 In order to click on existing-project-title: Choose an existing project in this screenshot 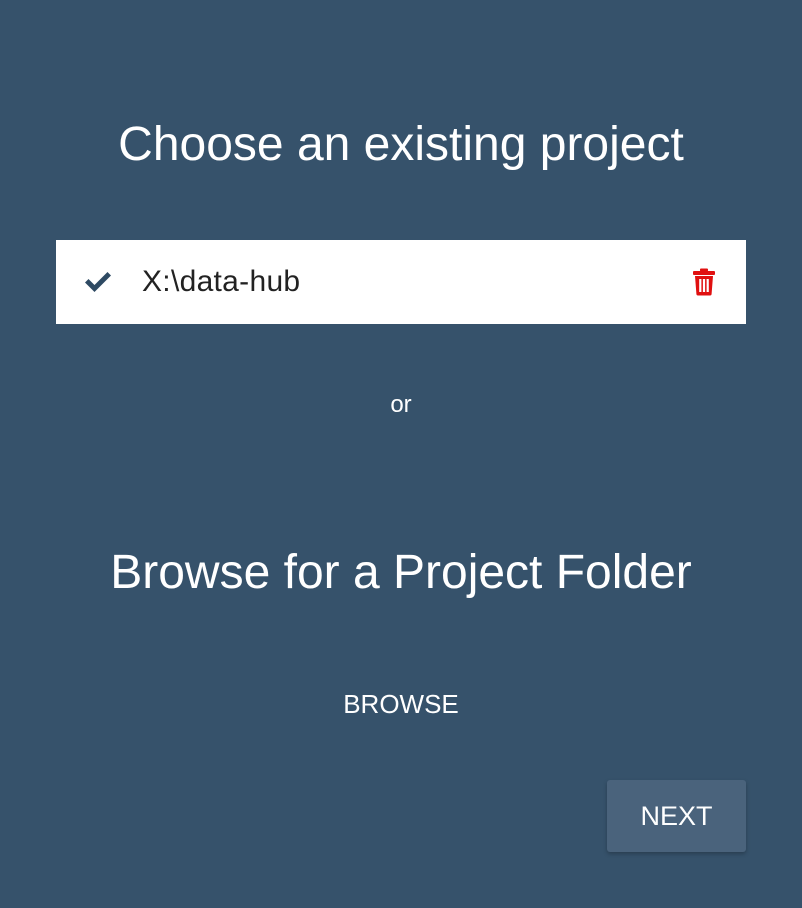, I will do `click(401, 144)`.